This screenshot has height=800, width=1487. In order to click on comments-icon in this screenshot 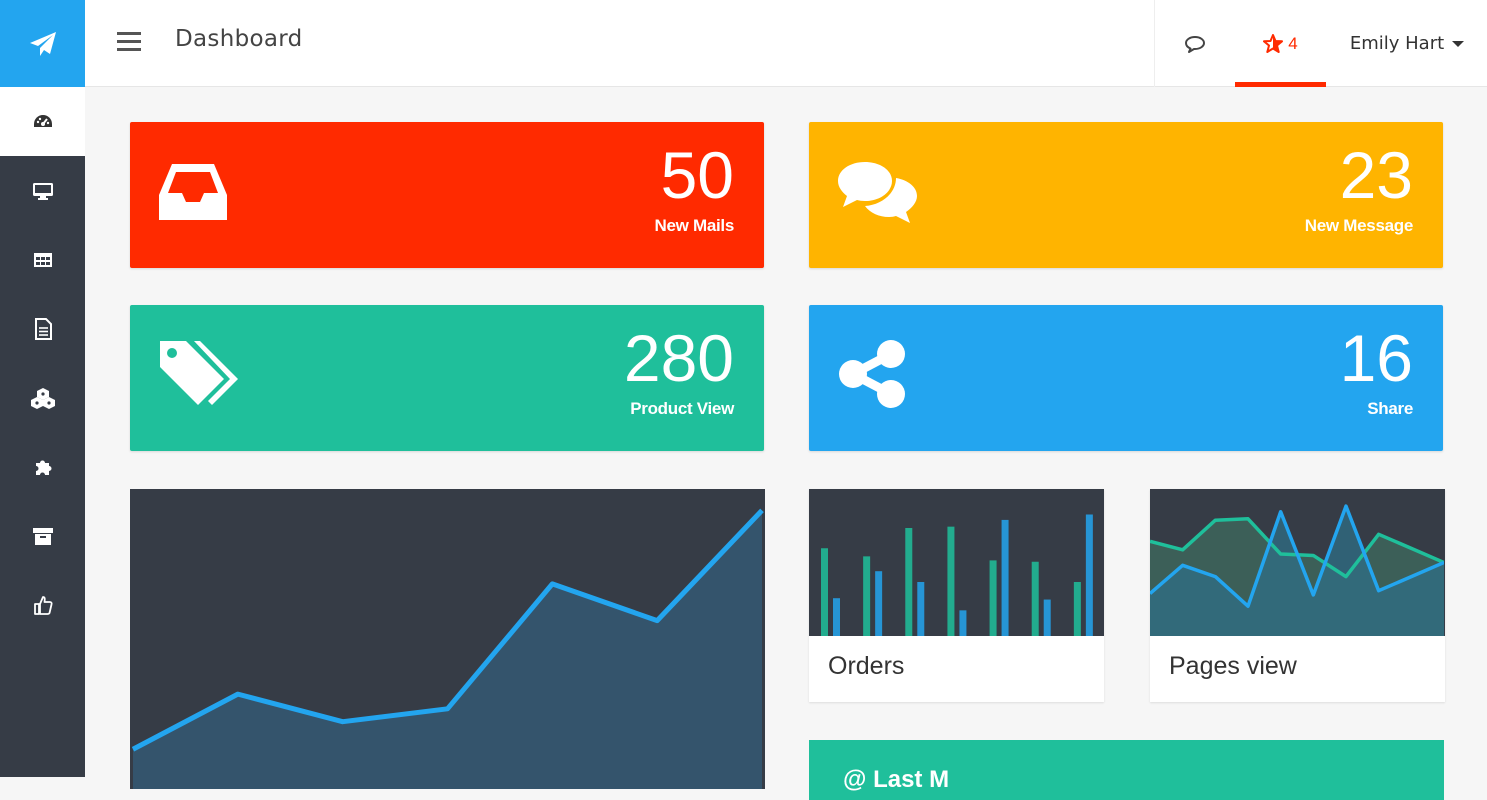, I will do `click(878, 192)`.